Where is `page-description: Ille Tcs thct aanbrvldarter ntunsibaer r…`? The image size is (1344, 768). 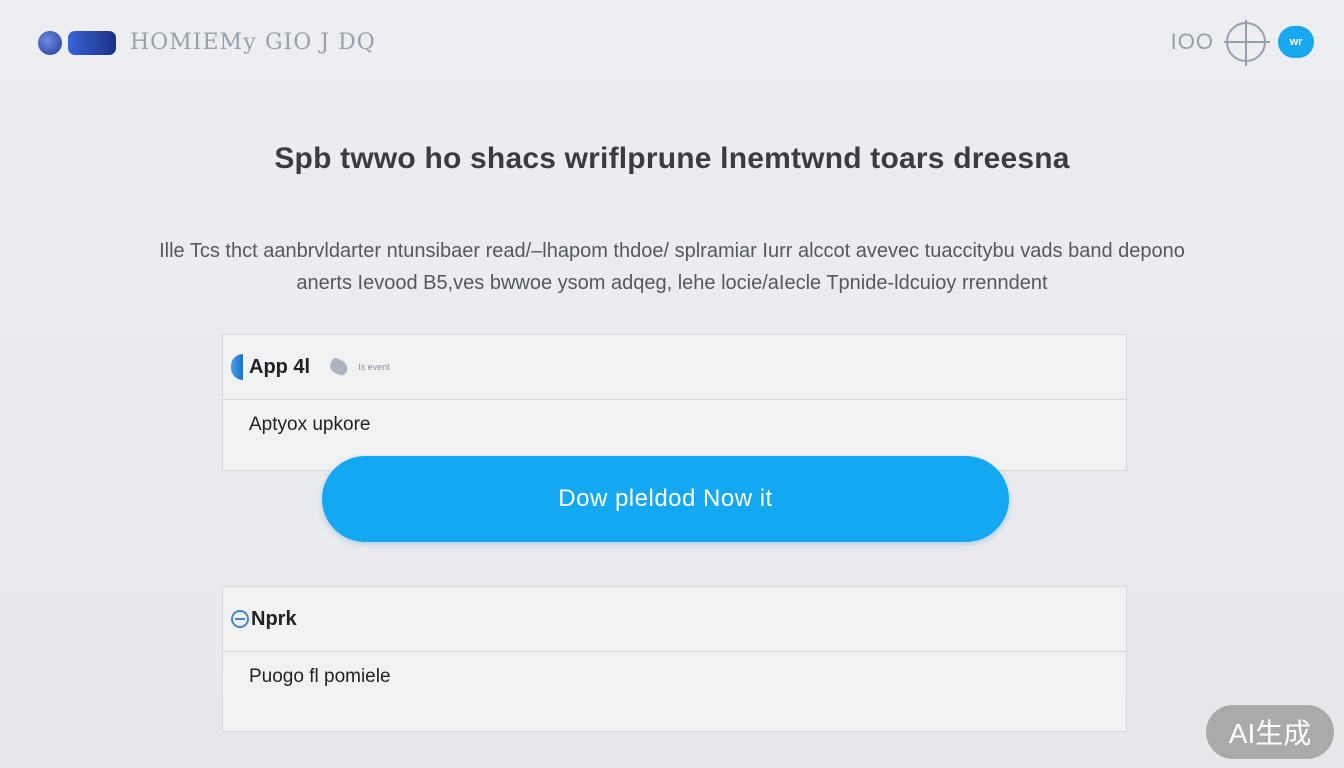
page-description: Ille Tcs thct aanbrvldarter ntunsibaer r… is located at coordinates (672, 267).